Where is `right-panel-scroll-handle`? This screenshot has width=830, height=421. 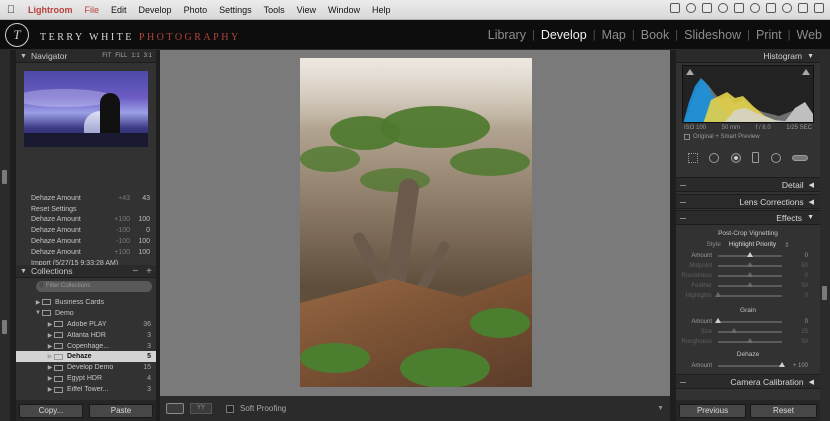
right-panel-scroll-handle is located at coordinates (824, 293).